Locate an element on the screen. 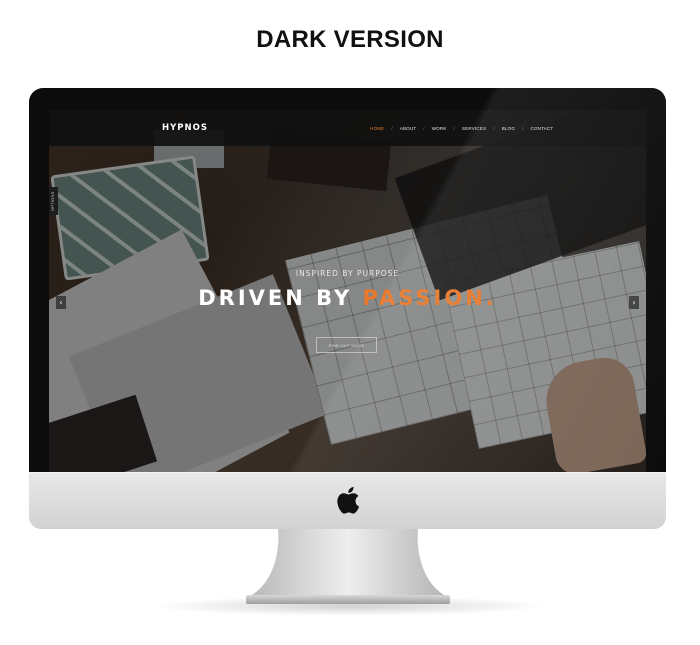  nav-item-home: HOME is located at coordinates (377, 128).